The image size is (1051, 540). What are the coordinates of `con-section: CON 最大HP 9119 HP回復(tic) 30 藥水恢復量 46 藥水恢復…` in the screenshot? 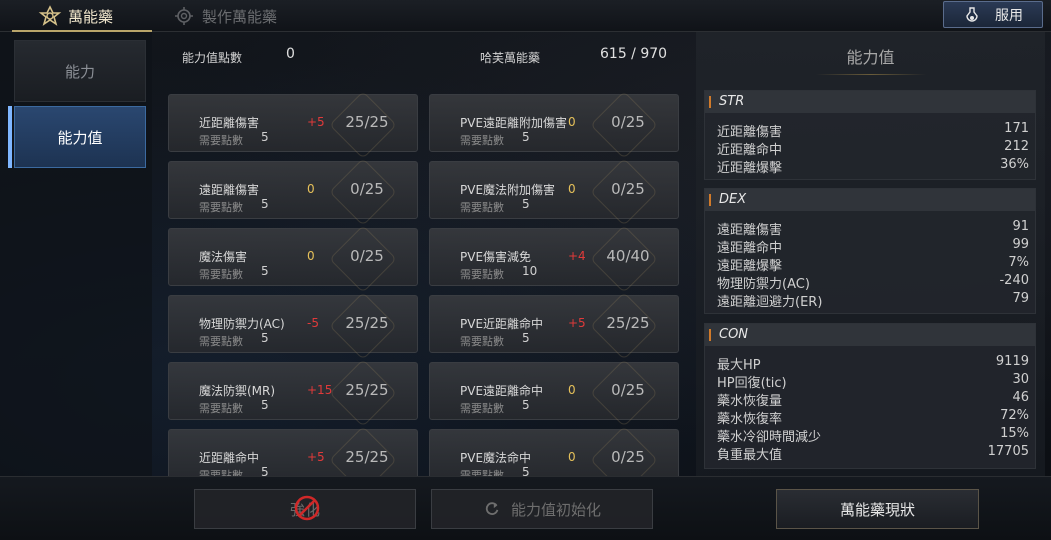 It's located at (870, 396).